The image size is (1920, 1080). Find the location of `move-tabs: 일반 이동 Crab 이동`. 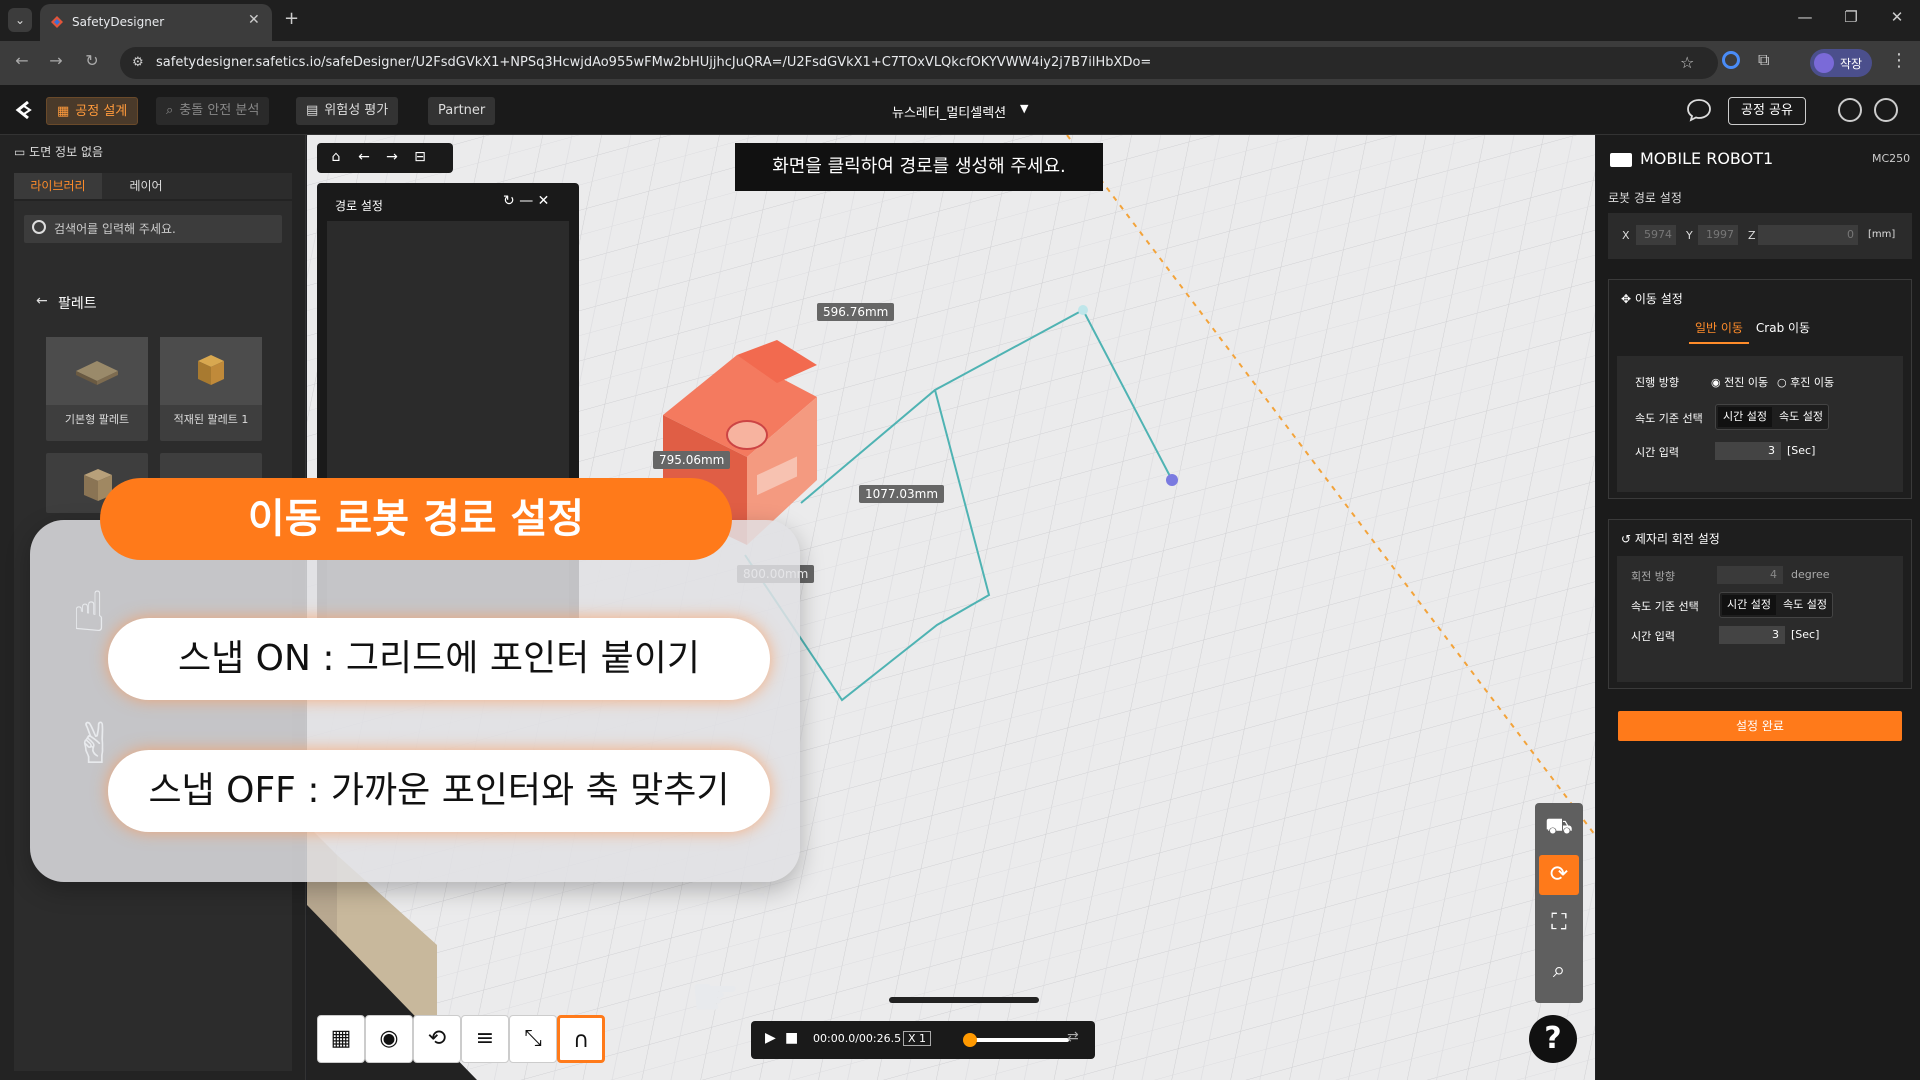

move-tabs: 일반 이동 Crab 이동 is located at coordinates (1761, 330).